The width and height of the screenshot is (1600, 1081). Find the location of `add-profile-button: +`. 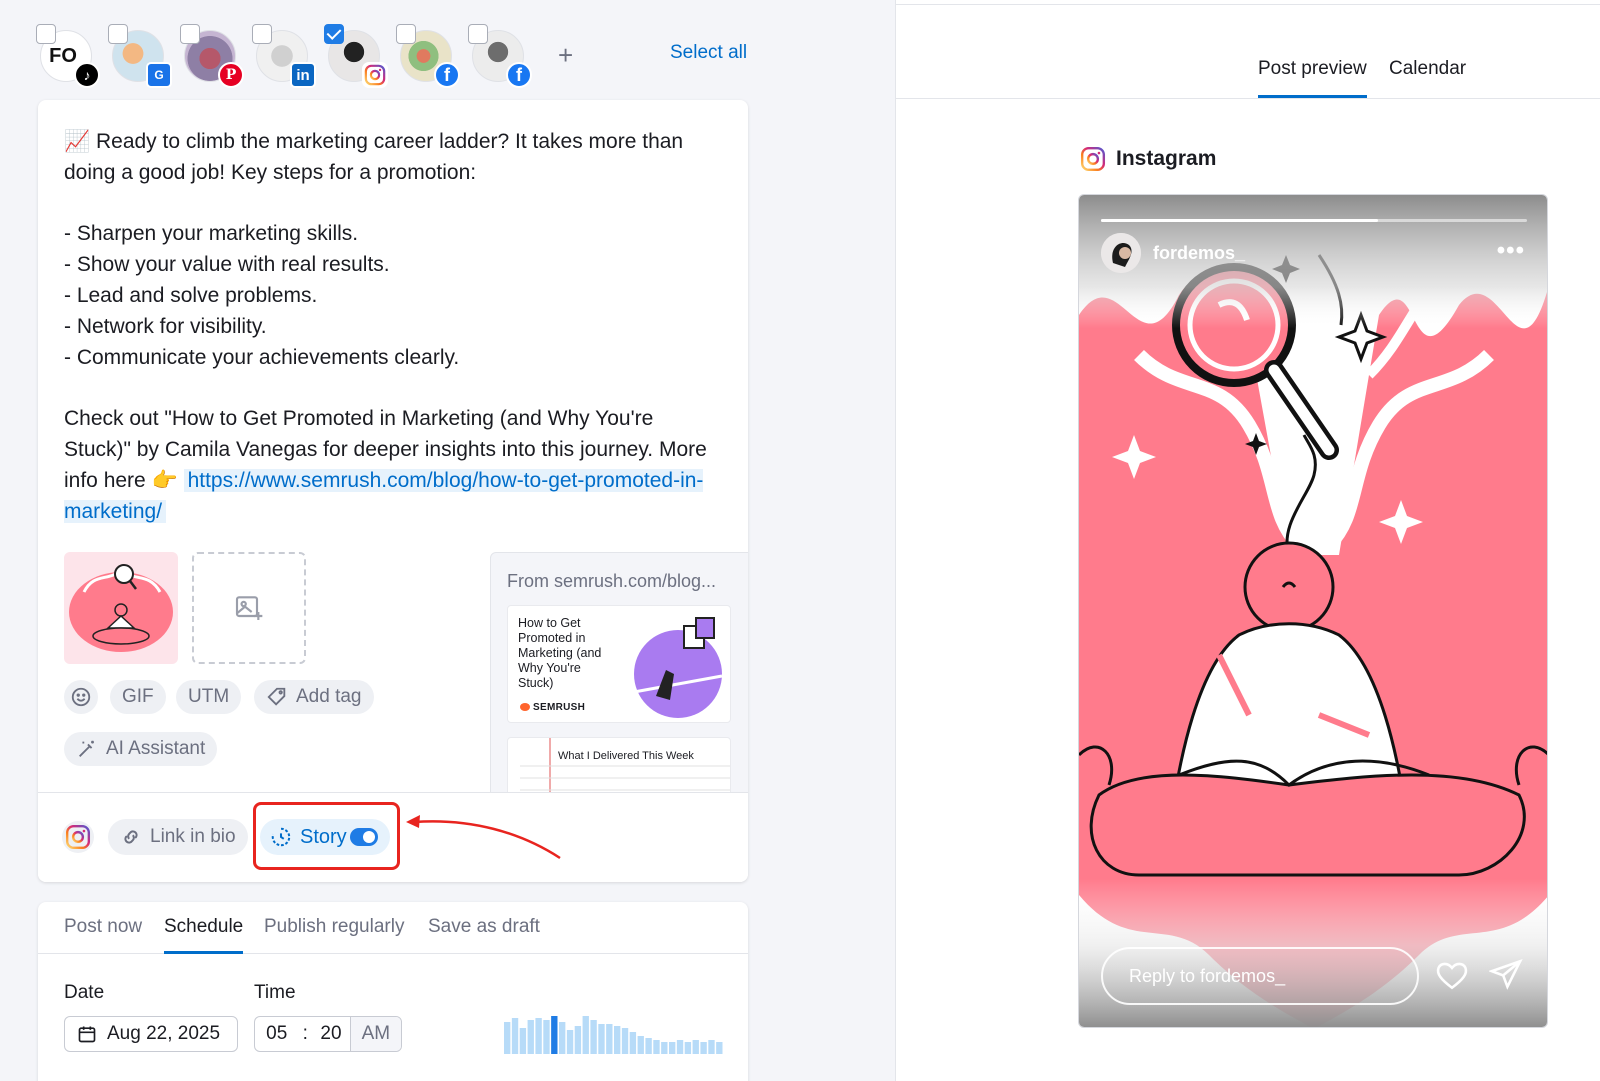

add-profile-button: + is located at coordinates (565, 55).